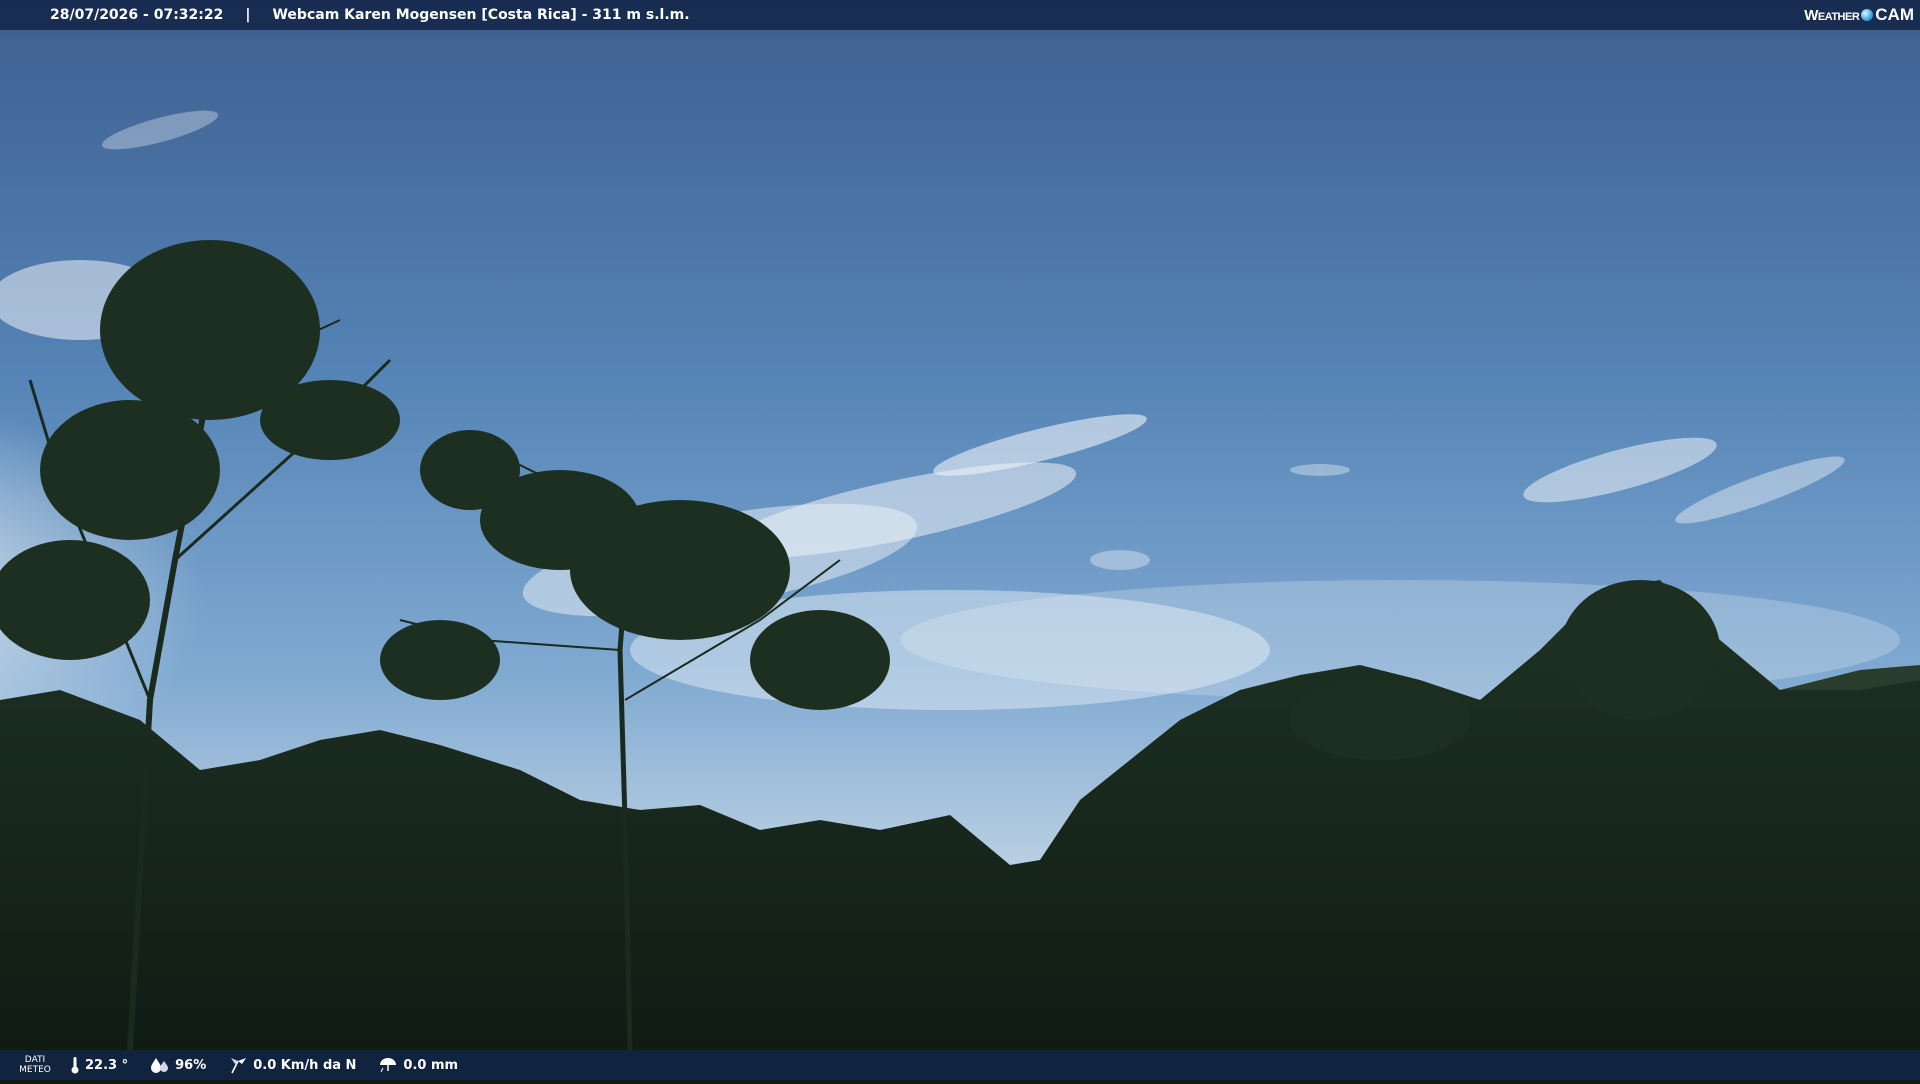 Image resolution: width=1920 pixels, height=1084 pixels. I want to click on rain-reading: 0.0 mm, so click(418, 1065).